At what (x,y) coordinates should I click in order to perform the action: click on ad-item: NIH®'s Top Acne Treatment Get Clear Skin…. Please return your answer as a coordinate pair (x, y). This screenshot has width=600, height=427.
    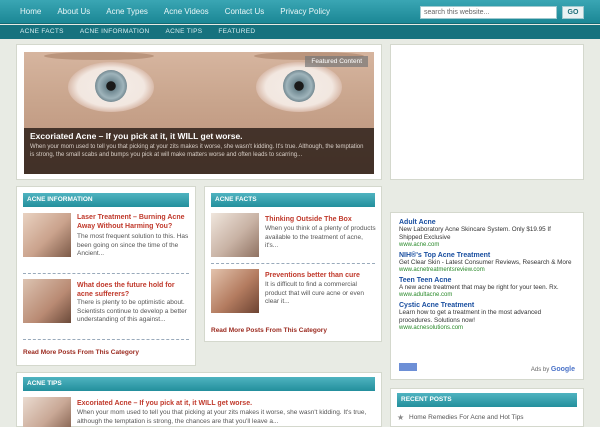
    Looking at the image, I should click on (487, 262).